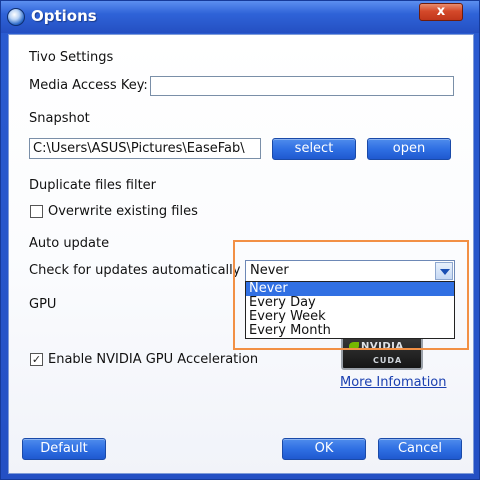 The height and width of the screenshot is (480, 480). I want to click on overwrite-label: Overwrite existing files, so click(123, 211).